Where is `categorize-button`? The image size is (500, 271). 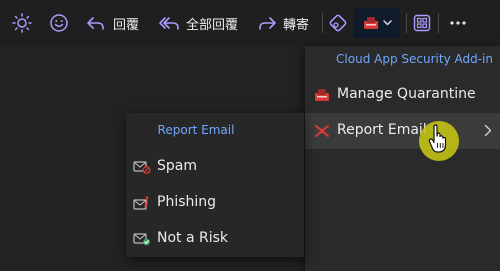
categorize-button is located at coordinates (338, 23).